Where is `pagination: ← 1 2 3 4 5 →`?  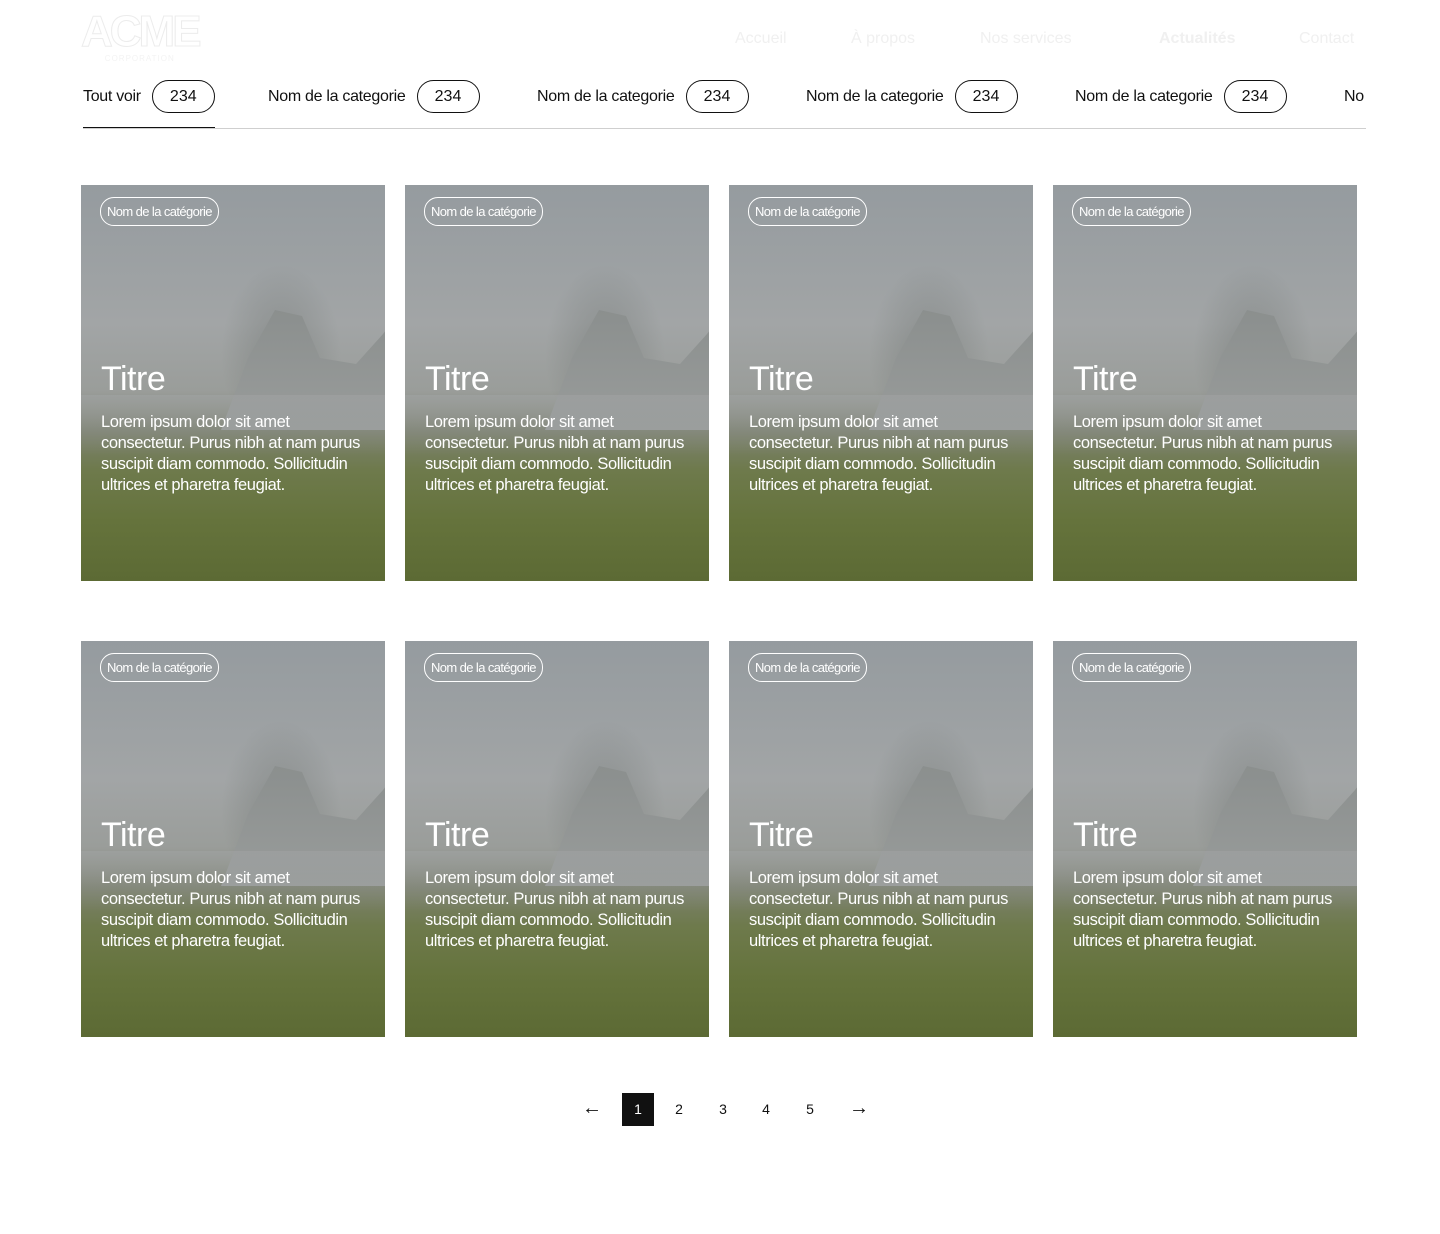 pagination: ← 1 2 3 4 5 → is located at coordinates (720, 1109).